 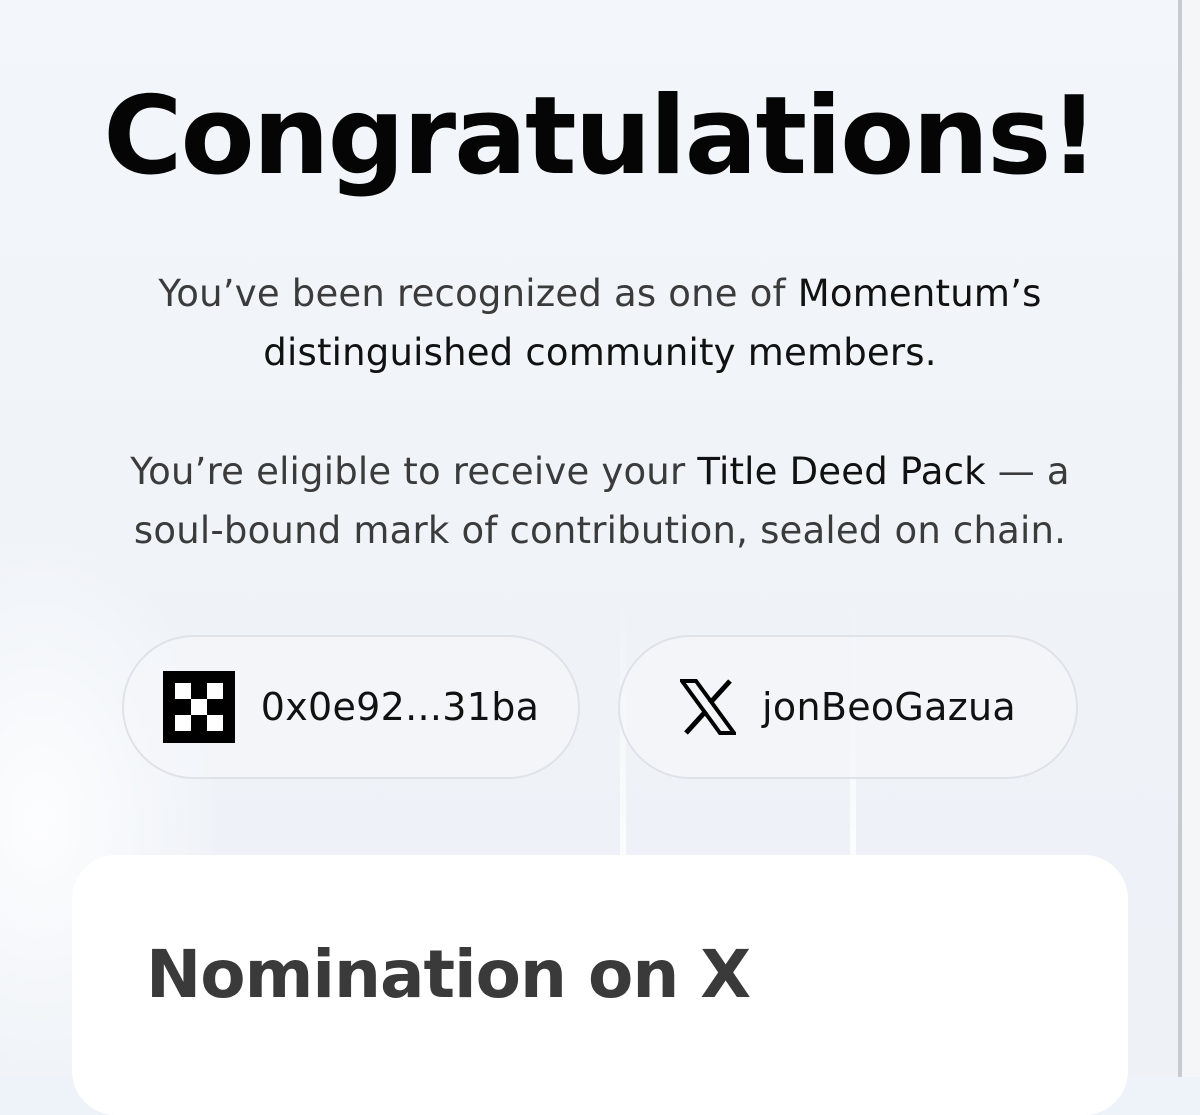 What do you see at coordinates (414, 471) in the screenshot?
I see `eligibility-text-prefix: You’re eligible to receive your` at bounding box center [414, 471].